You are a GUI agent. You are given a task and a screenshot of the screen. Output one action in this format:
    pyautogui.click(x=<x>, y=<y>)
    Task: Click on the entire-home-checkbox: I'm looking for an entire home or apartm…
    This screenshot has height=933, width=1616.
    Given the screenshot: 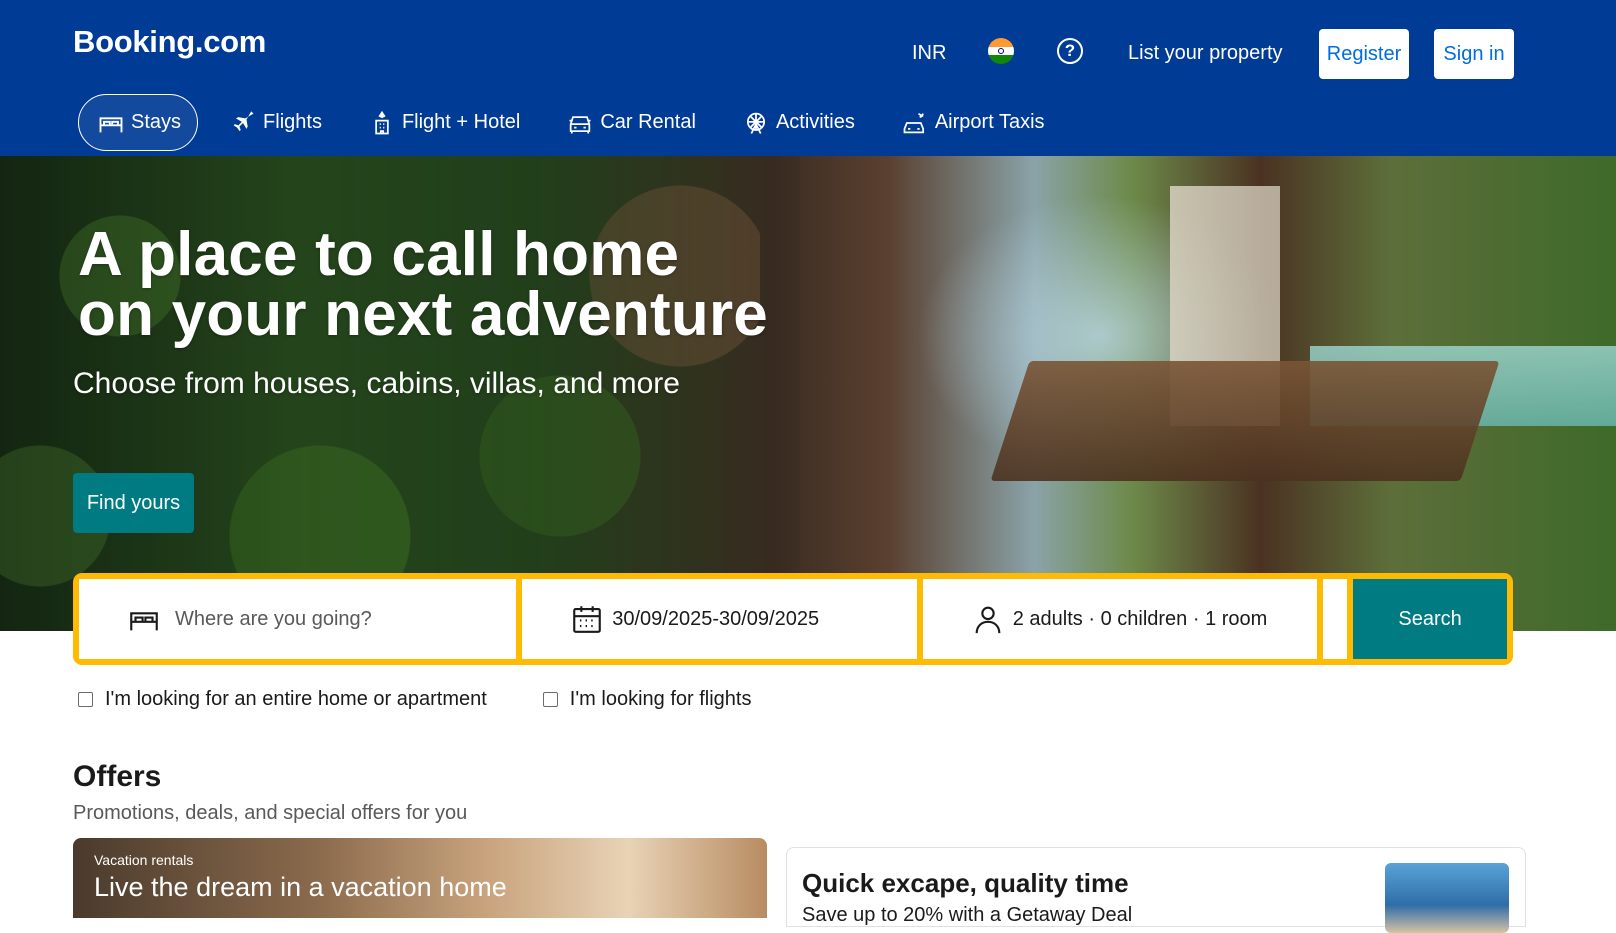 What is the action you would take?
    pyautogui.click(x=282, y=699)
    